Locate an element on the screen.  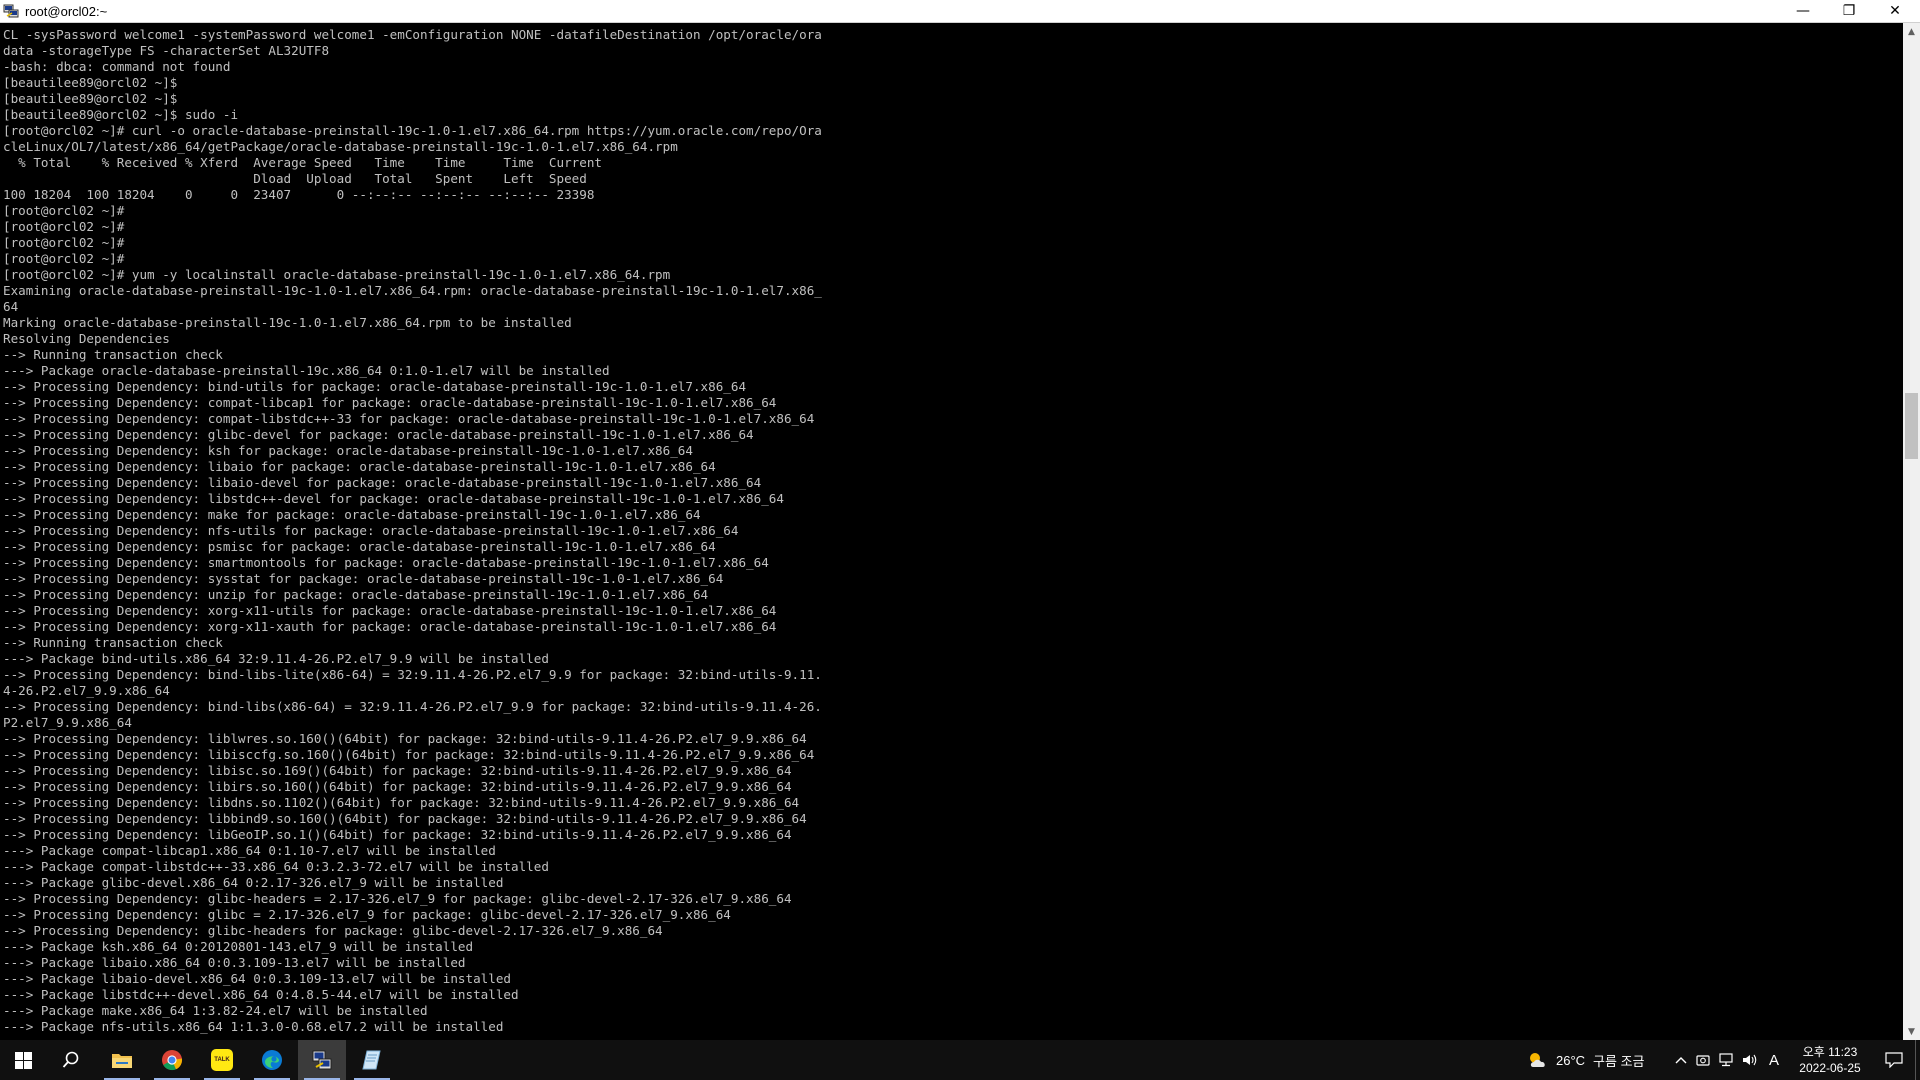
speaker-icon is located at coordinates (1750, 1060).